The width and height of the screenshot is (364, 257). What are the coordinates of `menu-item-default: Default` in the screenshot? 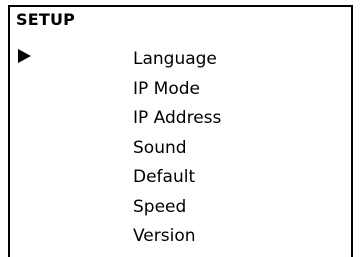 It's located at (177, 178).